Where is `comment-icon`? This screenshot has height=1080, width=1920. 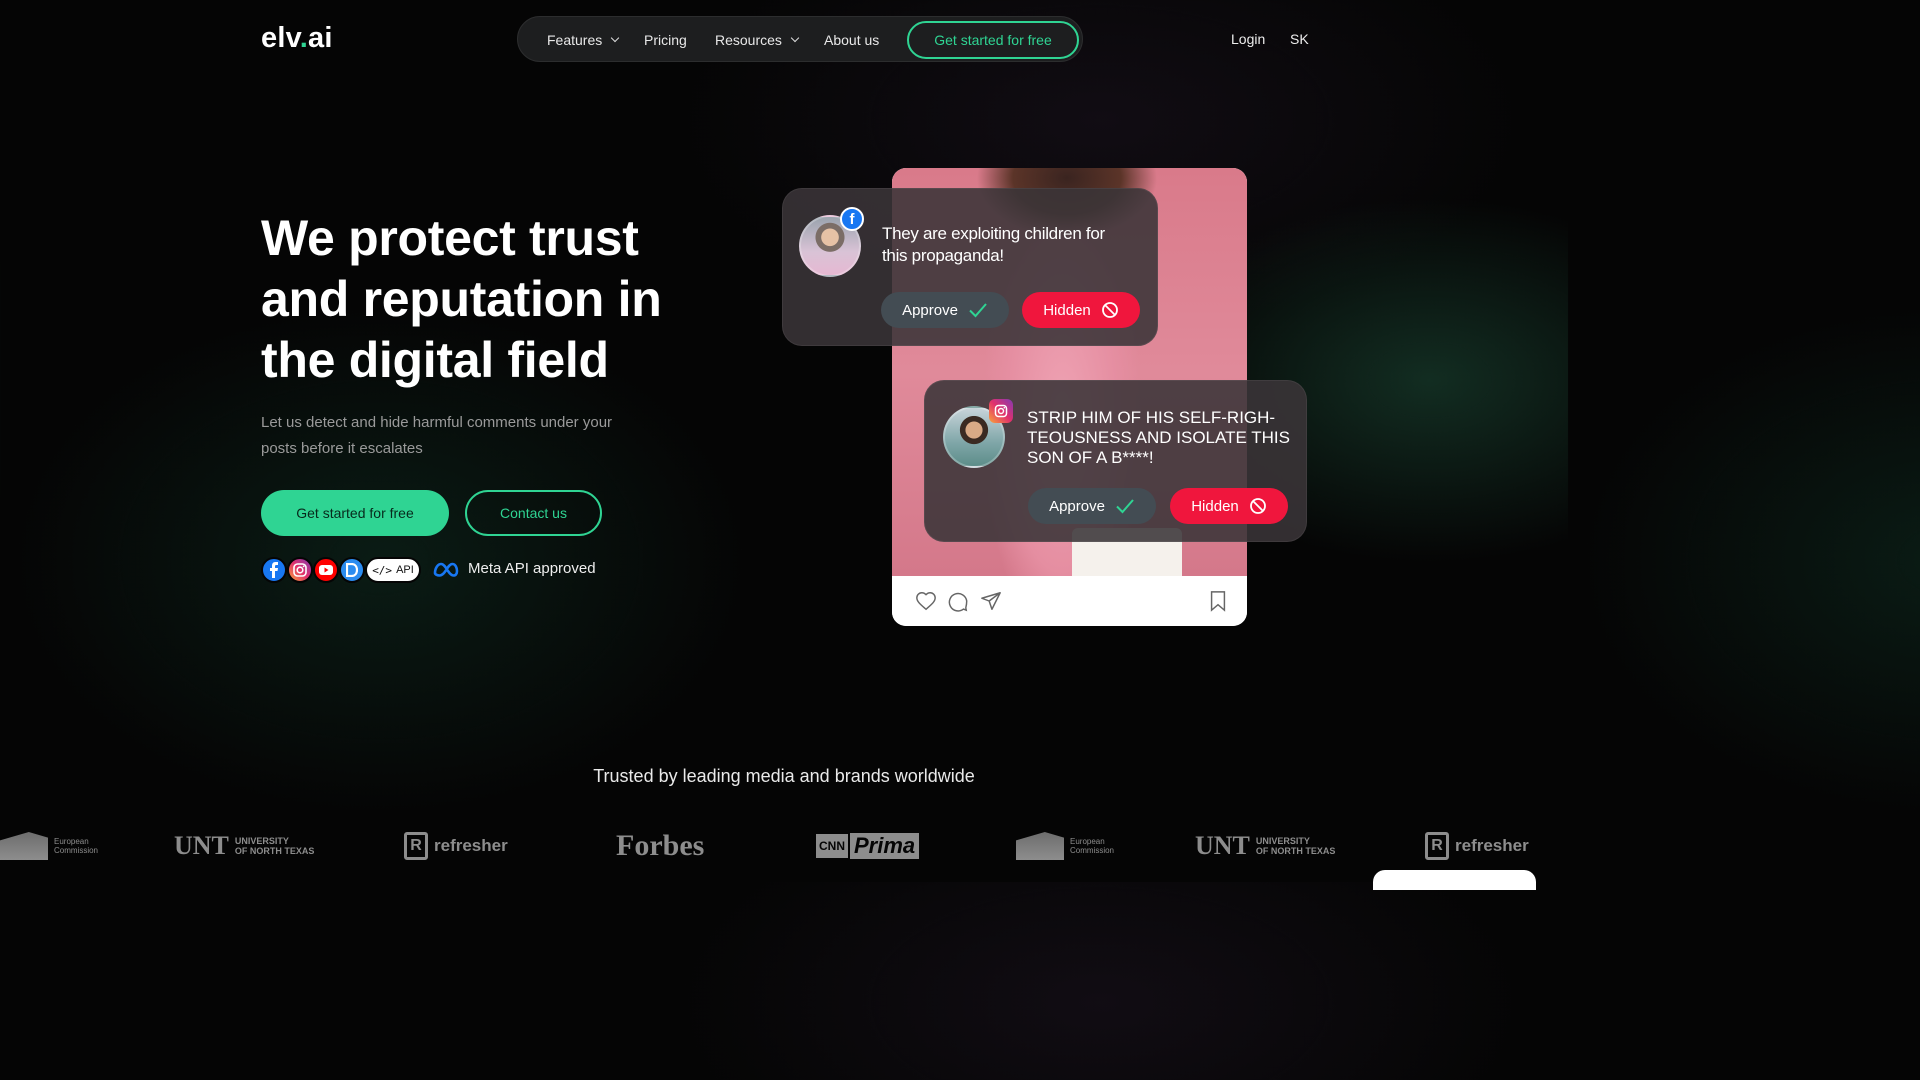
comment-icon is located at coordinates (958, 601).